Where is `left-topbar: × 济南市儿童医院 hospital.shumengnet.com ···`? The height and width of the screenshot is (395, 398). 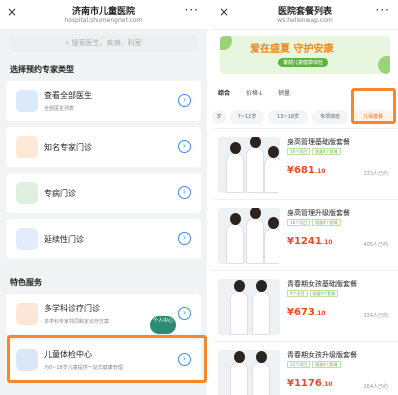
left-topbar: × 济南市儿童医院 hospital.shumengnet.com ··· is located at coordinates (103, 15).